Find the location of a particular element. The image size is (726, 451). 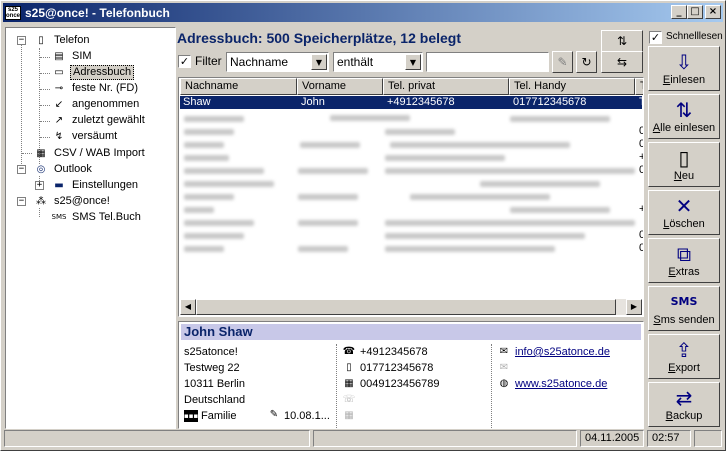

tree-item-zuletzt-gewaehlt: ↗ zuletzt gewählt is located at coordinates (99, 120).